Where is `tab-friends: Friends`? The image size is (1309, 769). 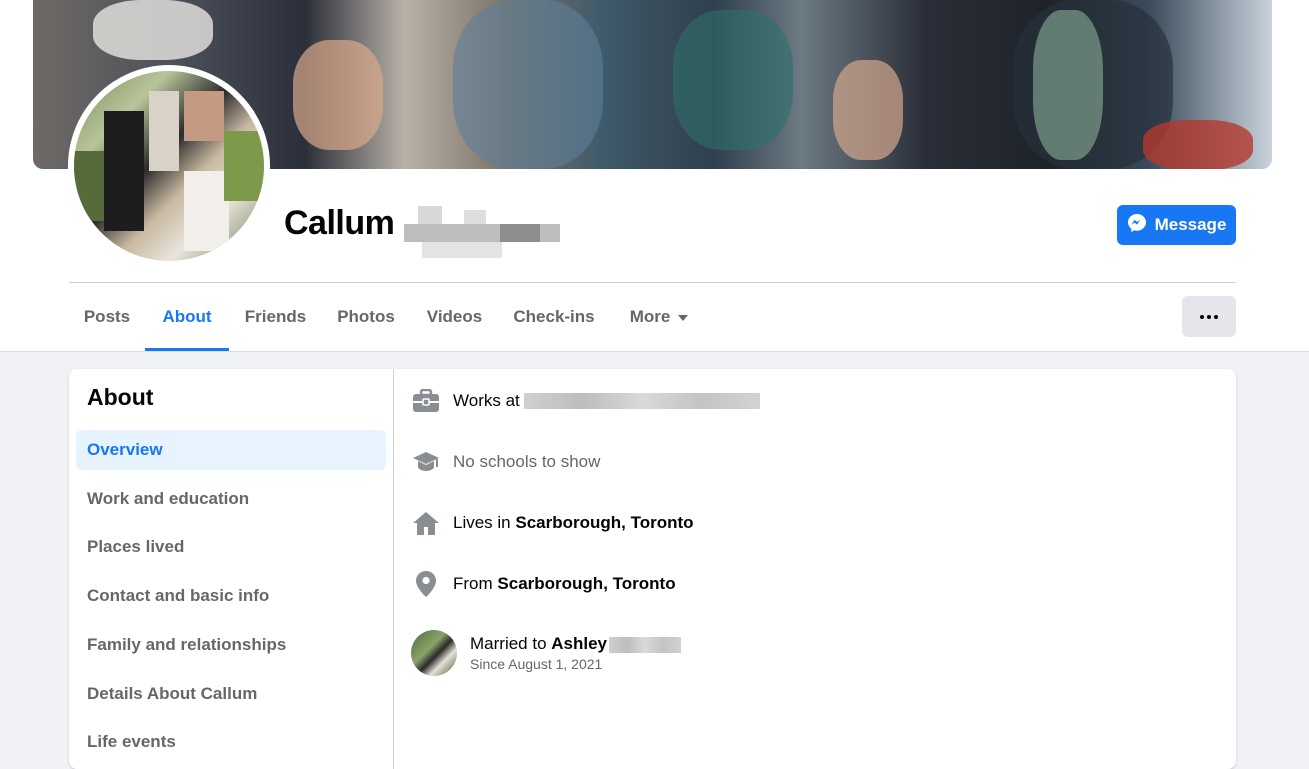 tab-friends: Friends is located at coordinates (275, 317).